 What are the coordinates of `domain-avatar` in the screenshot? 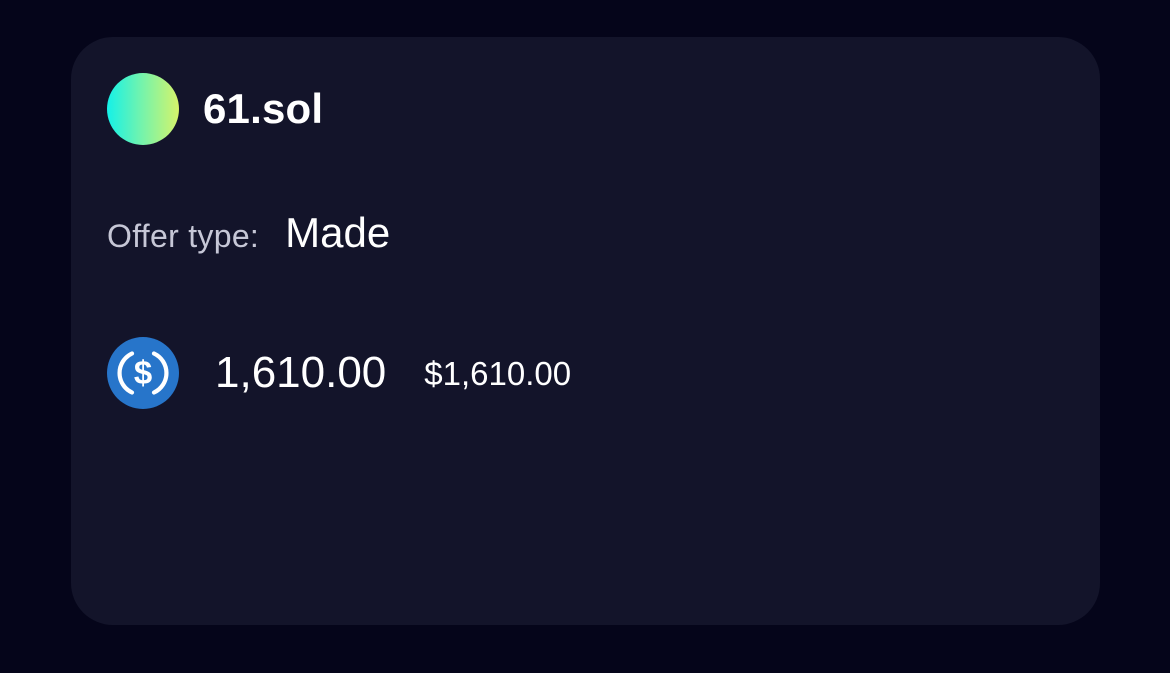 It's located at (143, 109).